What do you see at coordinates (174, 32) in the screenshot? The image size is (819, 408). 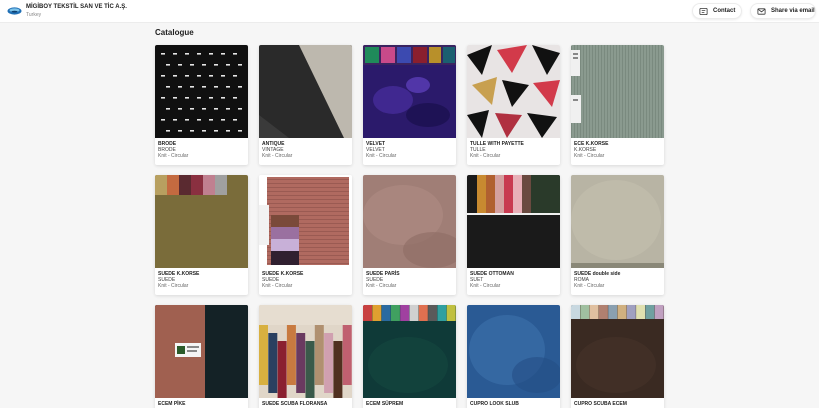 I see `catalogue-heading: Catalogue` at bounding box center [174, 32].